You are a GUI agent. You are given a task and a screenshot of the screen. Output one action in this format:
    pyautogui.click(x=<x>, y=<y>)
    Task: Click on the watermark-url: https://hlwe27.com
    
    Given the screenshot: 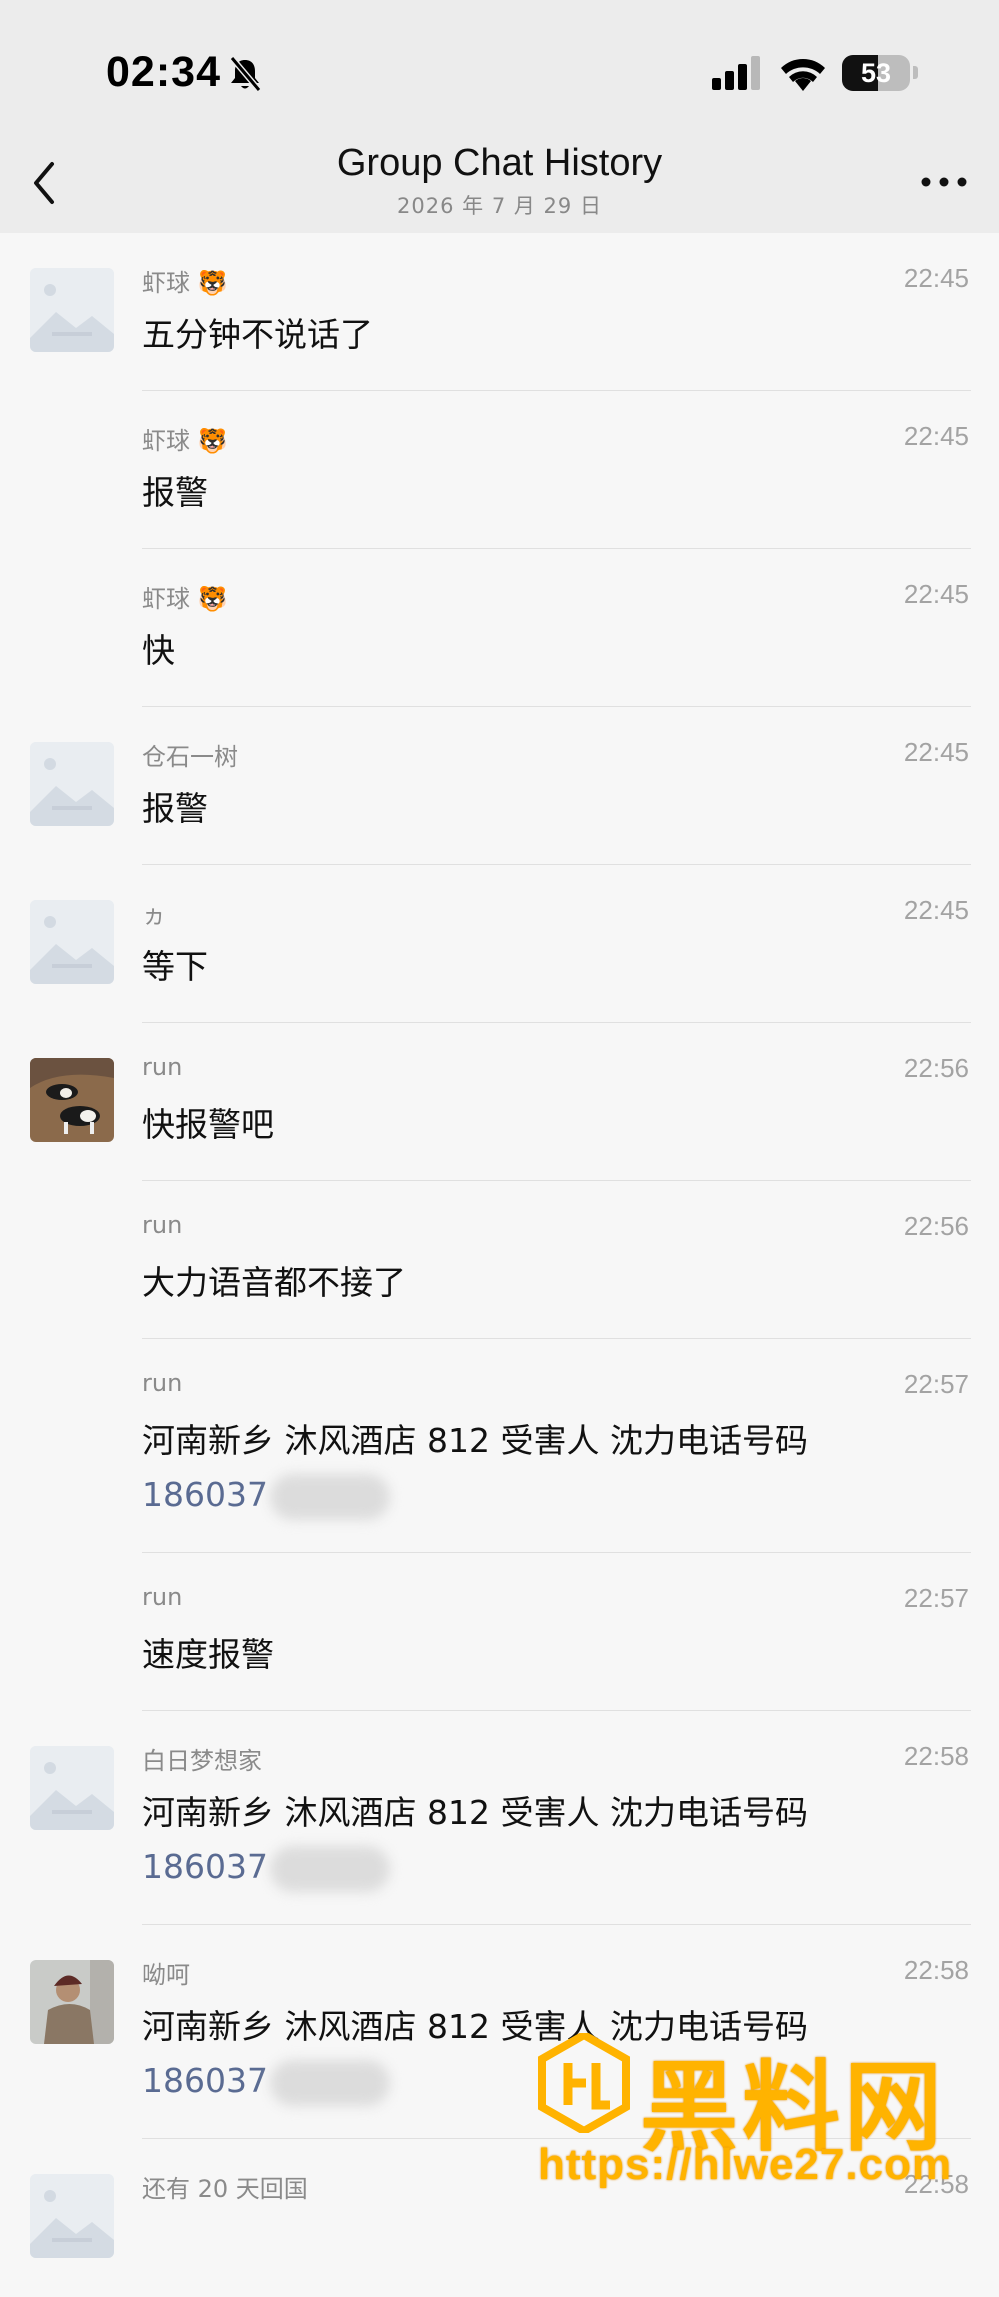 What is the action you would take?
    pyautogui.click(x=745, y=2164)
    